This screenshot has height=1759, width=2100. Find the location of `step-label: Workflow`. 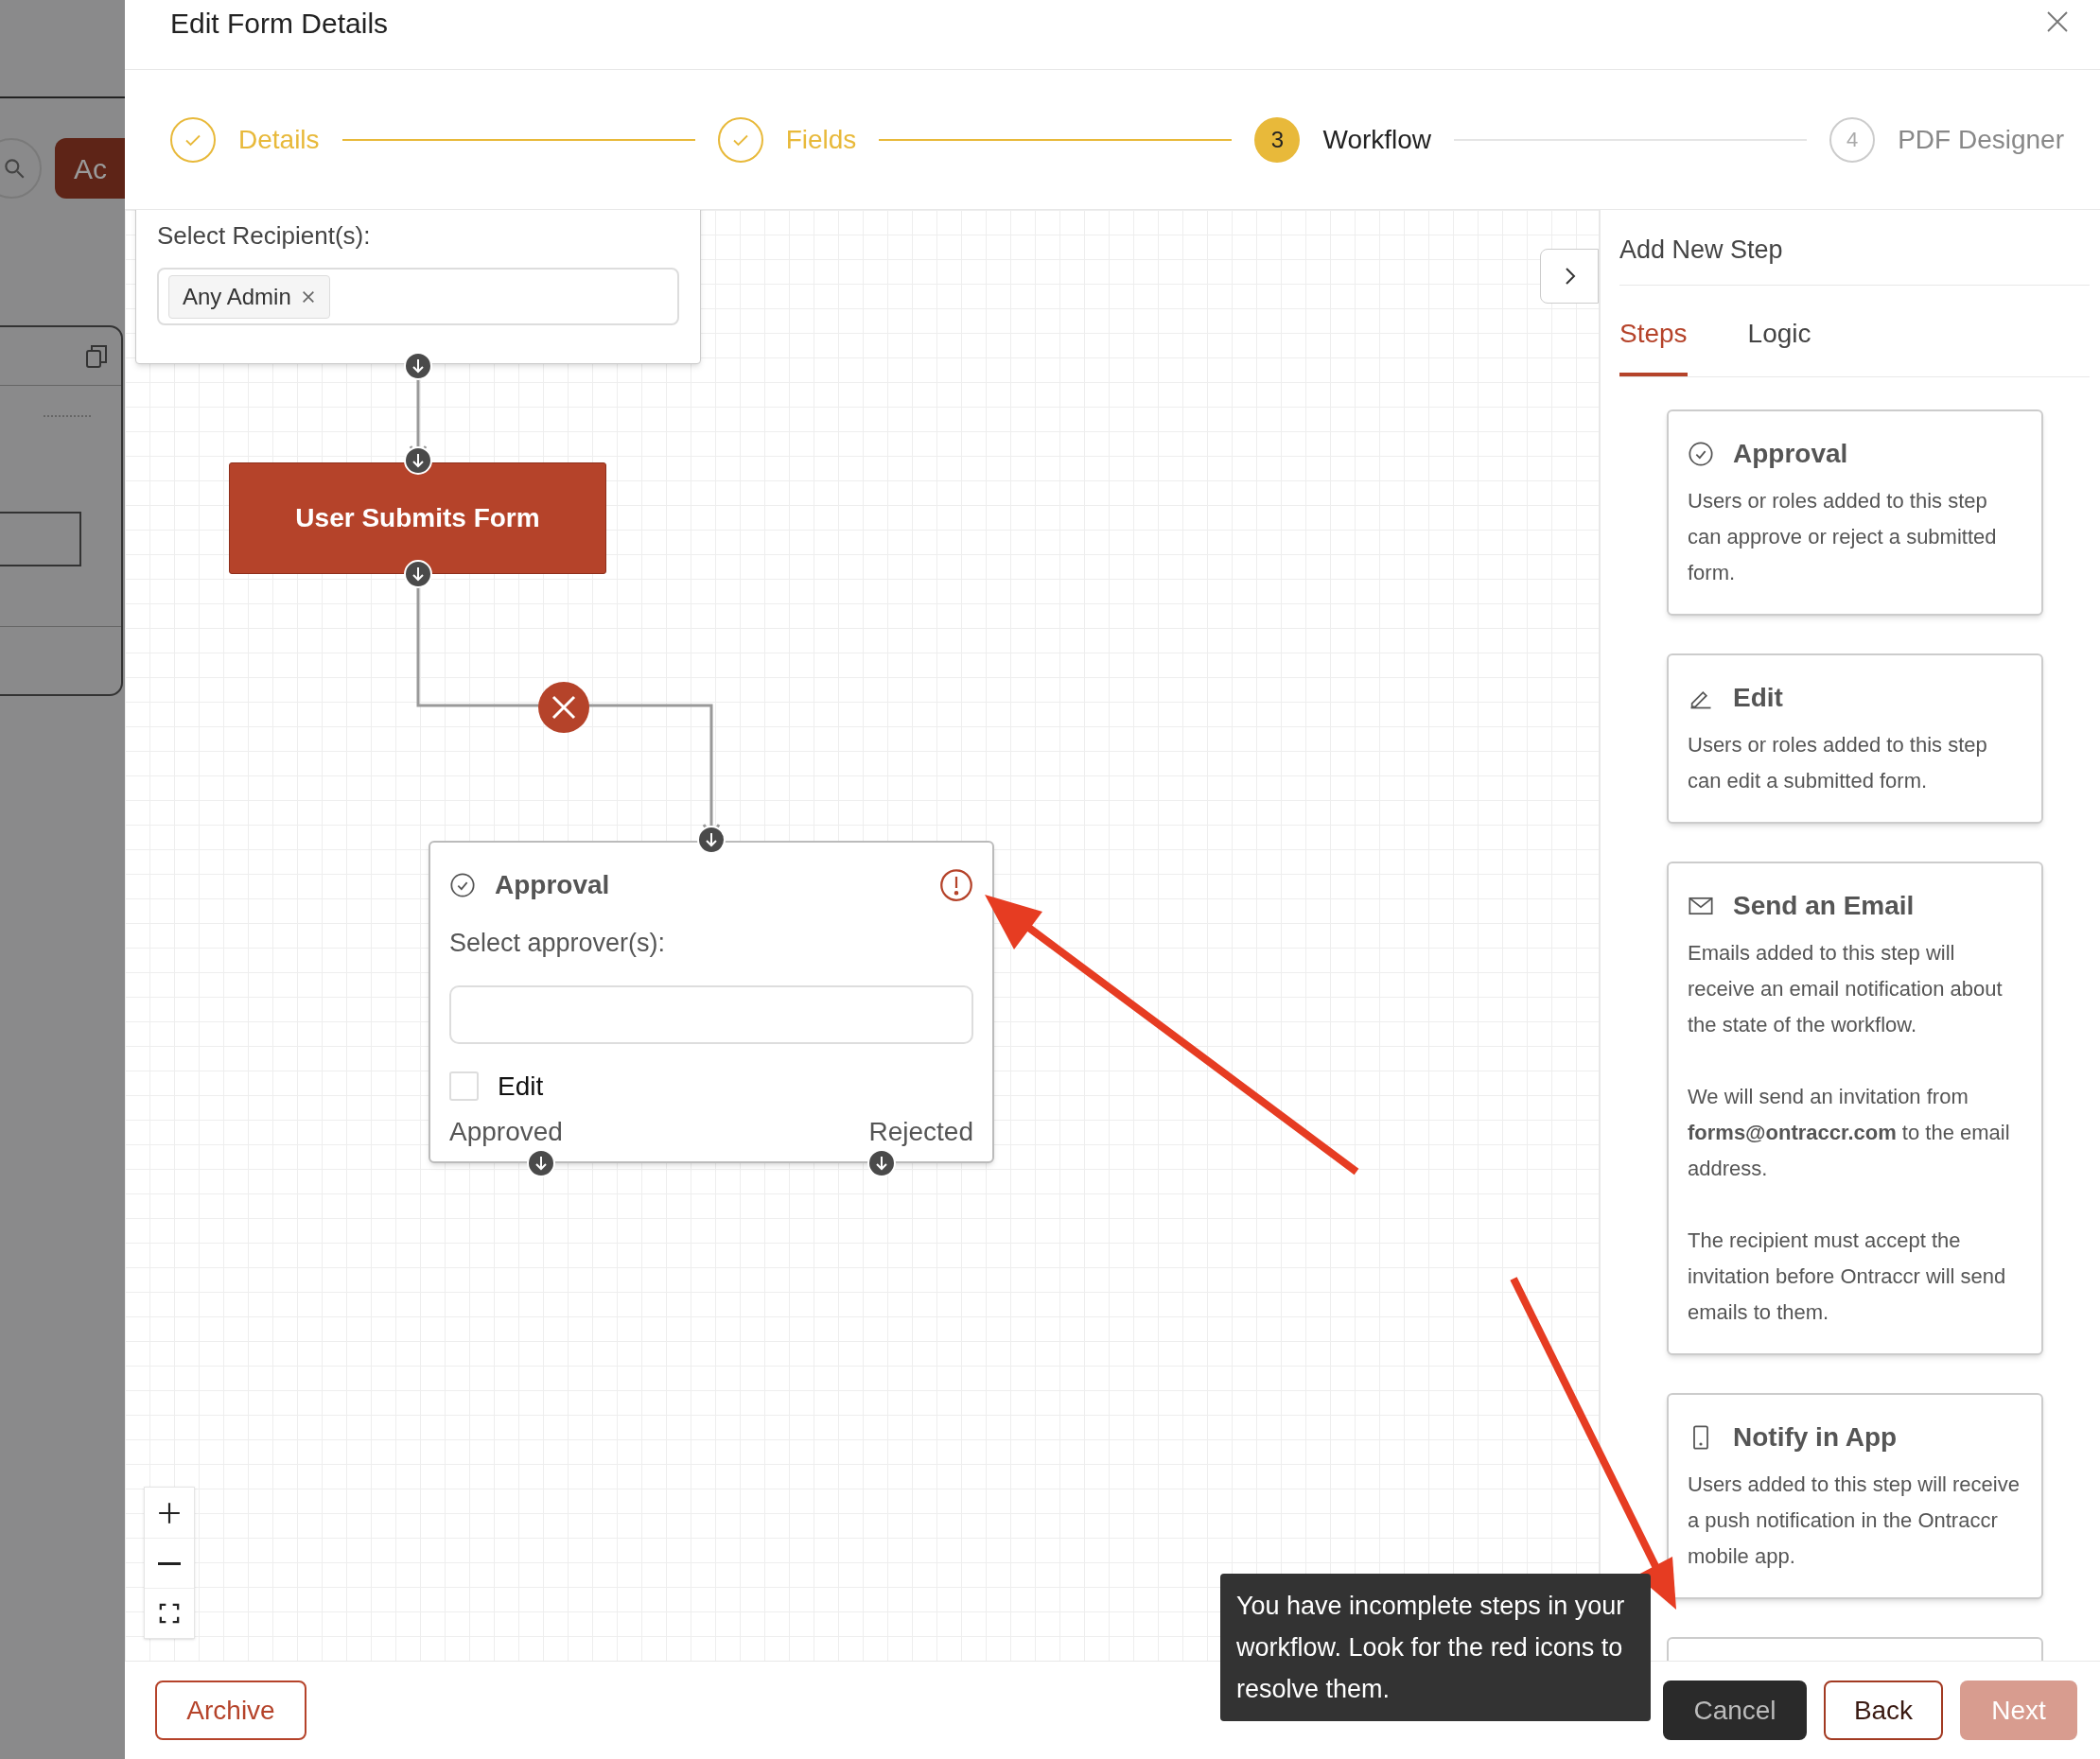

step-label: Workflow is located at coordinates (1377, 139).